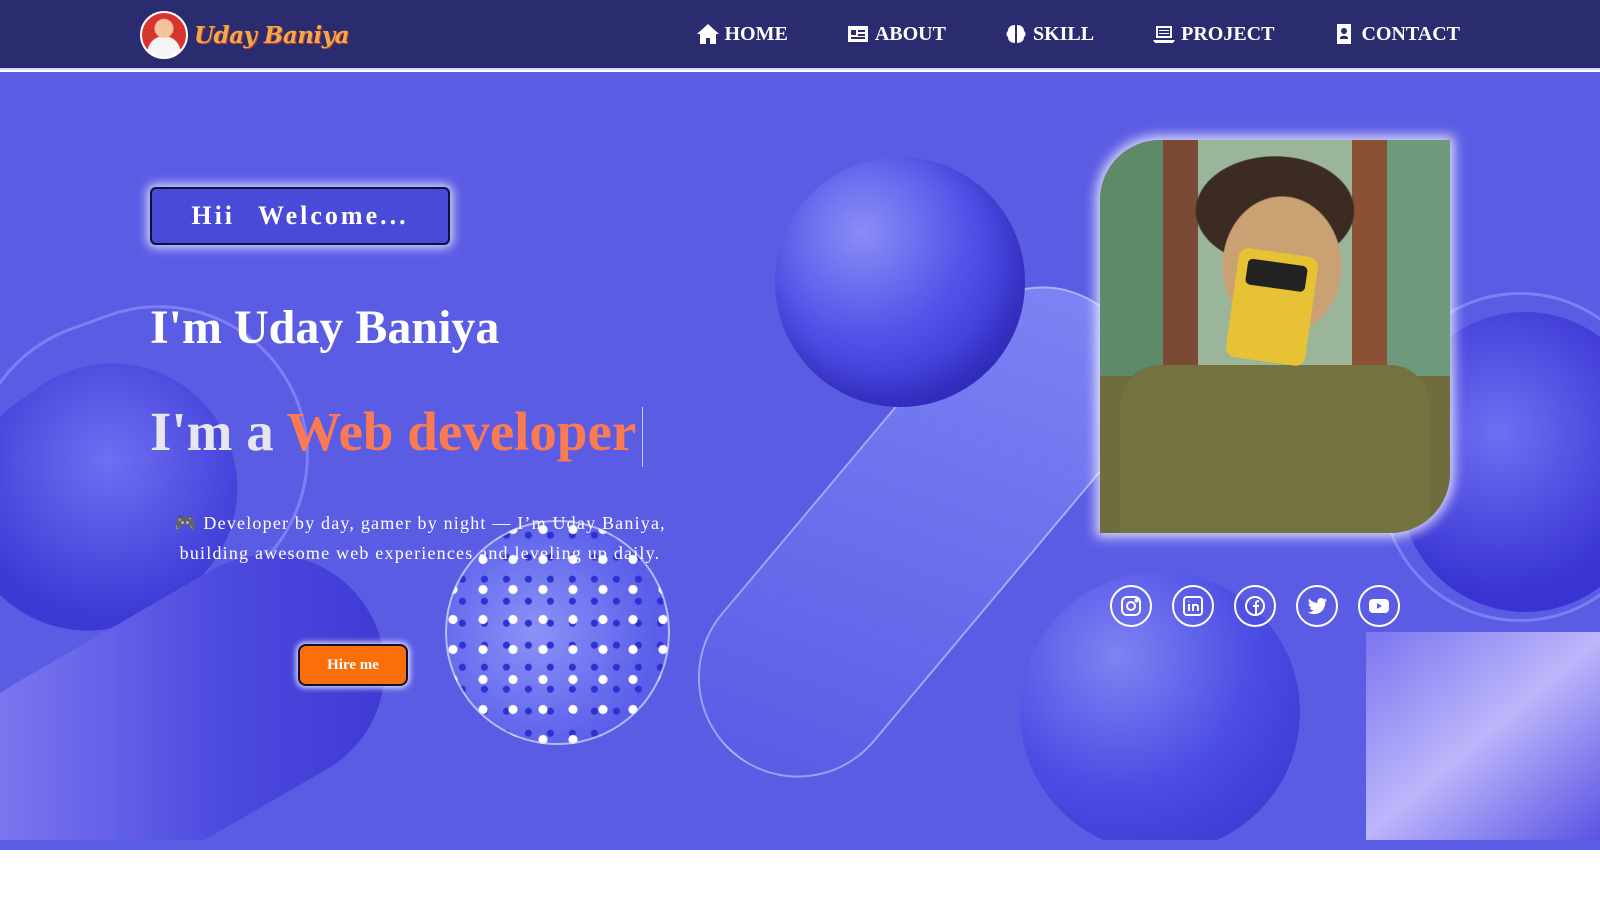  I want to click on twitter-icon, so click(1317, 606).